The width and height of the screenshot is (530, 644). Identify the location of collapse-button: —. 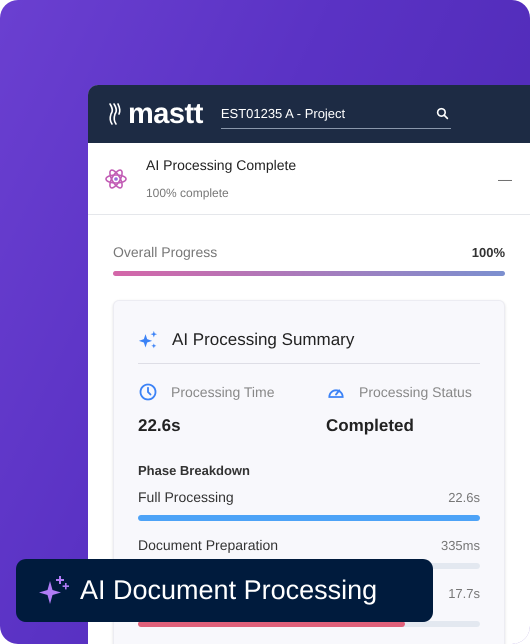
(505, 179).